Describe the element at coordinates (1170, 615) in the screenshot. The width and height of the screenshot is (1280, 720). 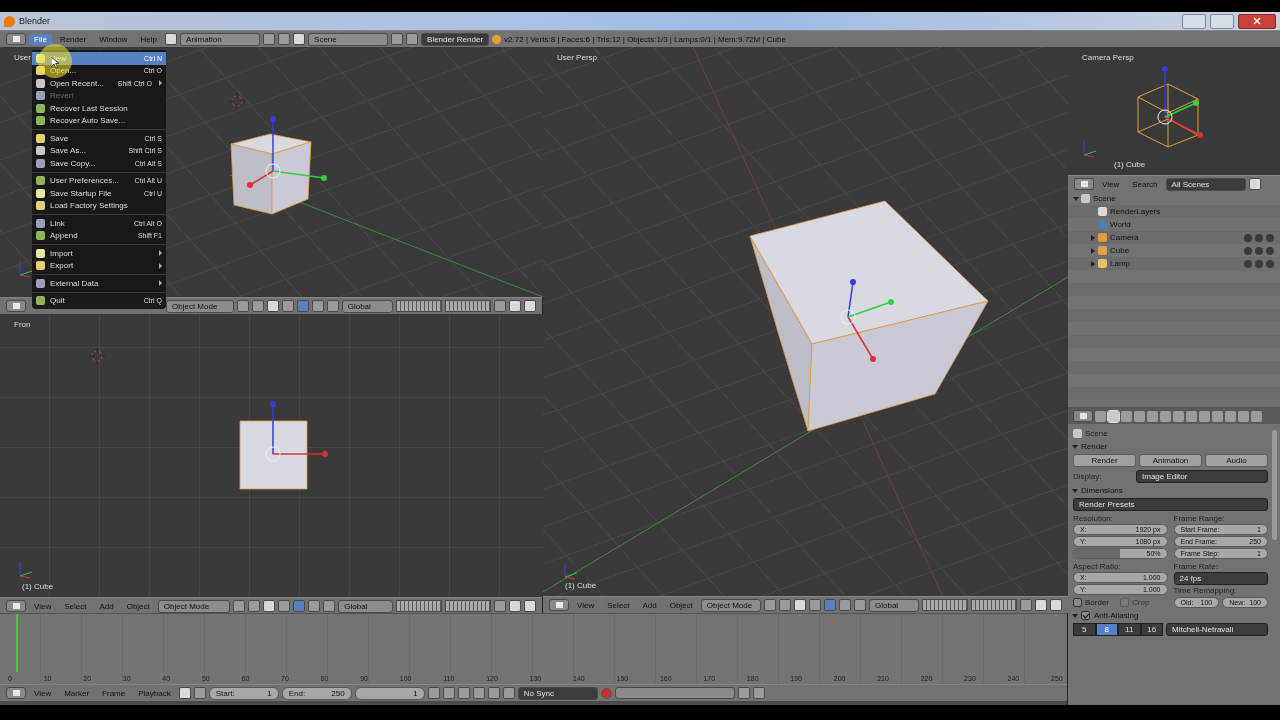
I see `panel-header: Anti-Aliasing` at that location.